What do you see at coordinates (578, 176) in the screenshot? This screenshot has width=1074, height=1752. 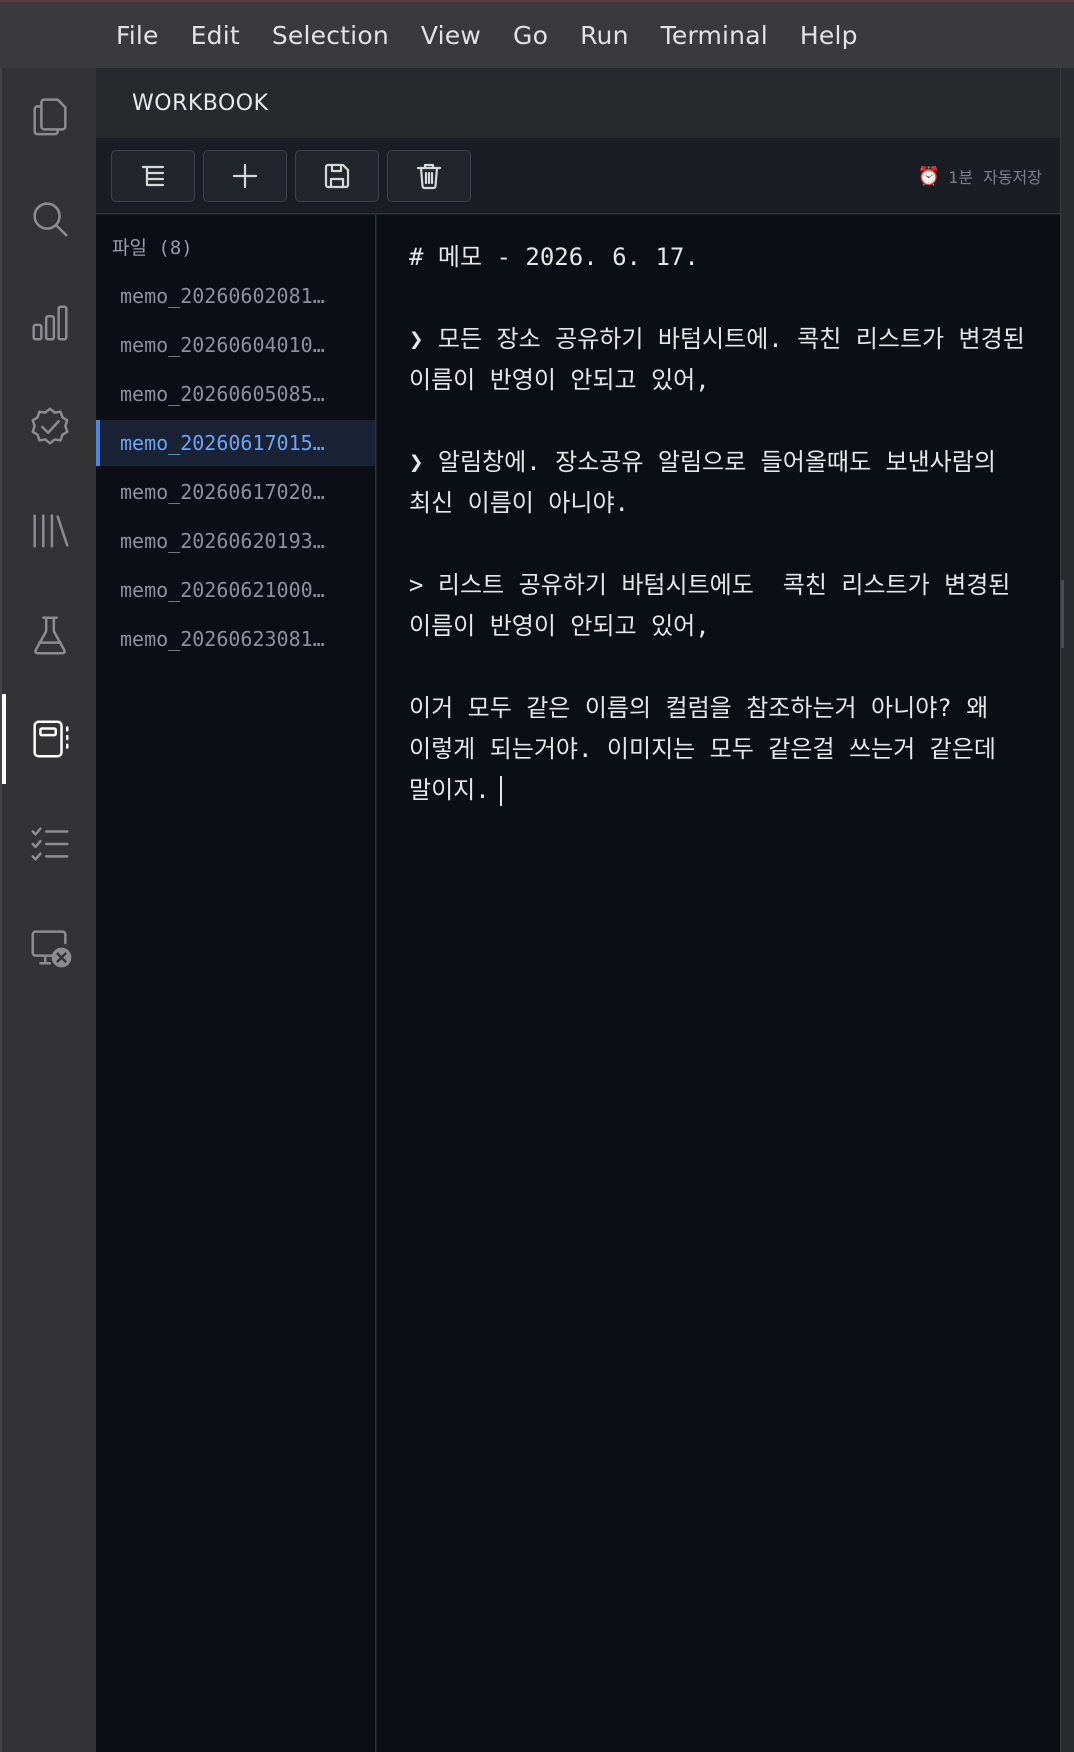 I see `workbook-toolbar: ⏰ 1분 자동저장` at bounding box center [578, 176].